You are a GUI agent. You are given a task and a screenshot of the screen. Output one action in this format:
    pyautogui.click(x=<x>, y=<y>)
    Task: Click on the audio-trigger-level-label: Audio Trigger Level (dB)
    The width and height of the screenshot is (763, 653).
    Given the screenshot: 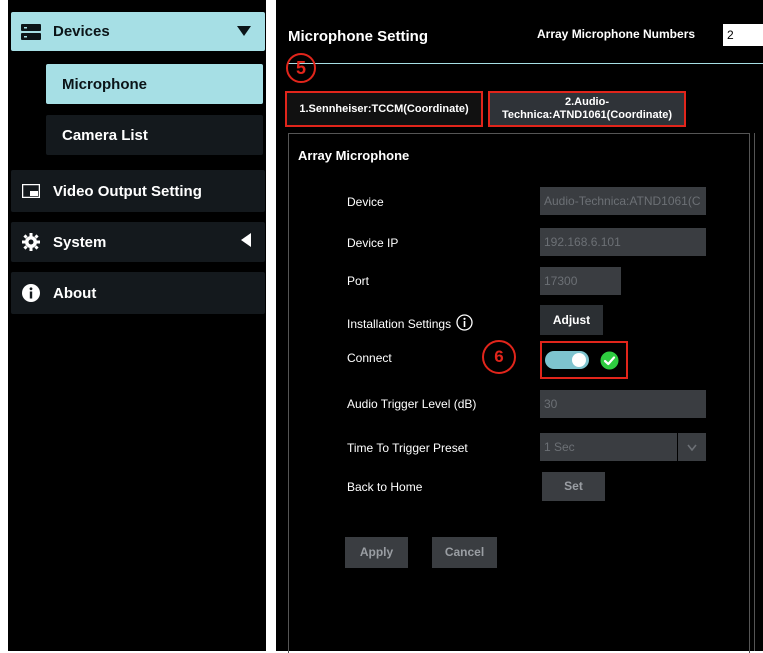 What is the action you would take?
    pyautogui.click(x=412, y=404)
    